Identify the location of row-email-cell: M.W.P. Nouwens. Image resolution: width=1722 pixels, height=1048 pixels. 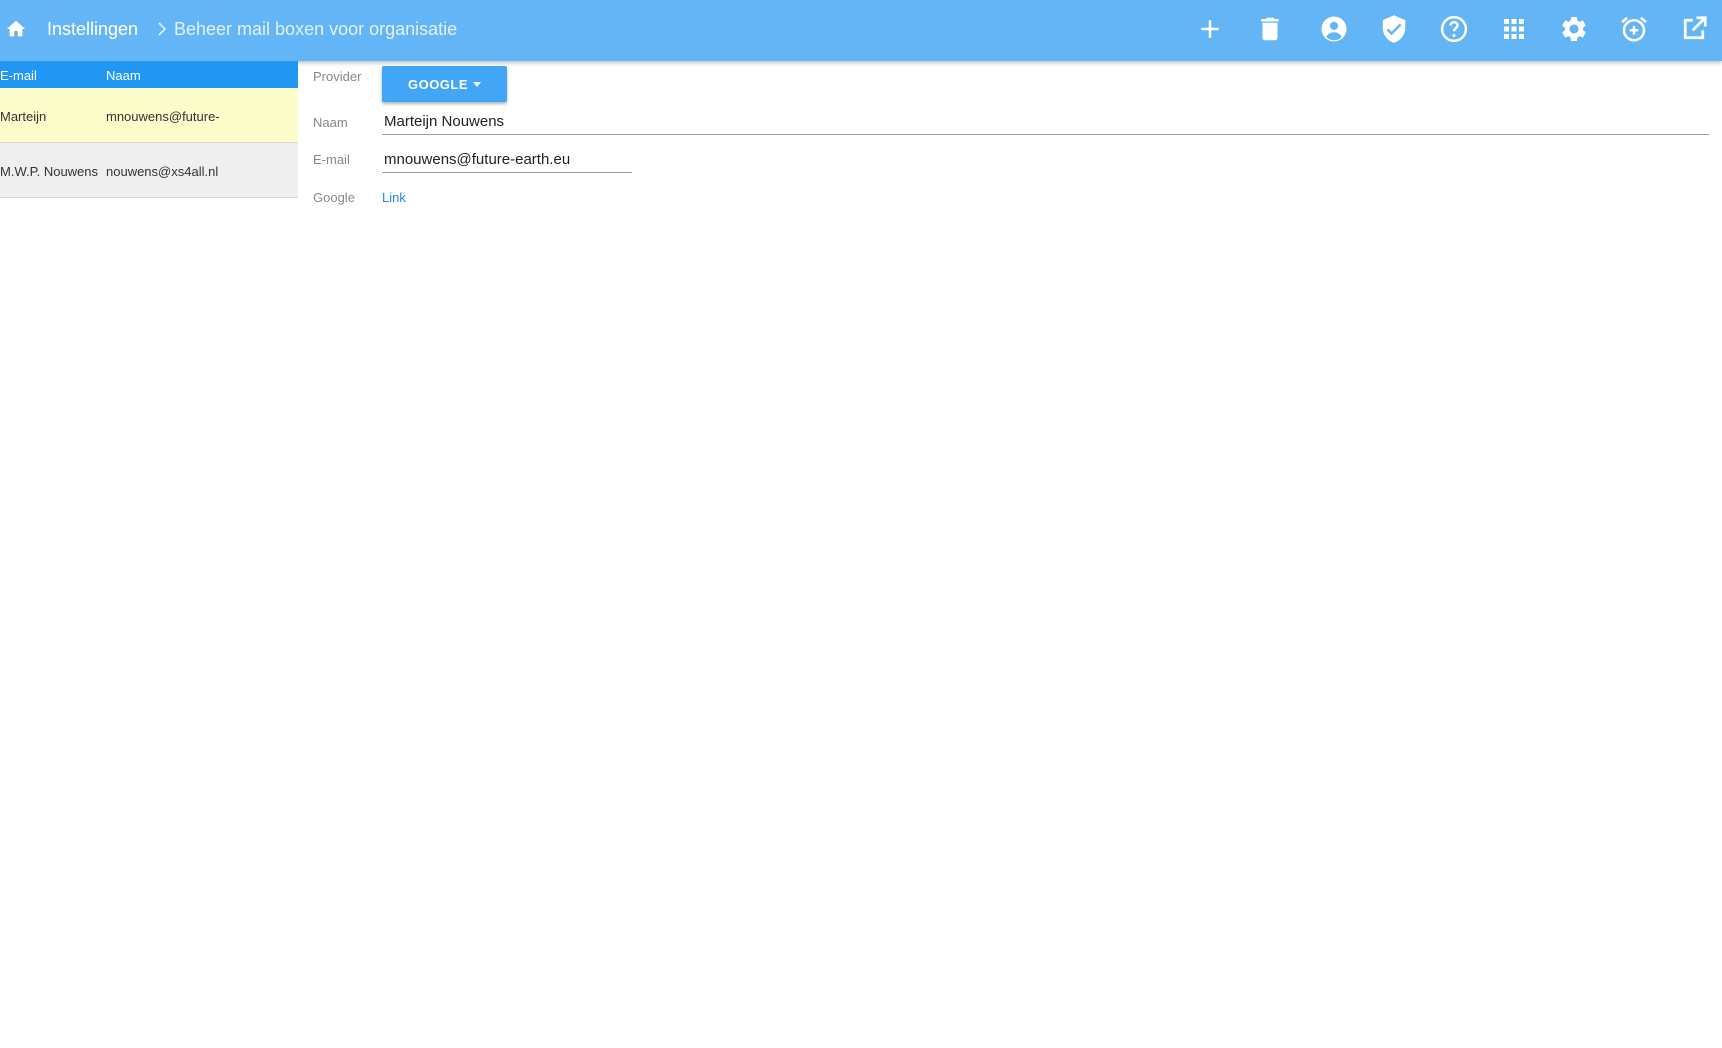
(49, 171).